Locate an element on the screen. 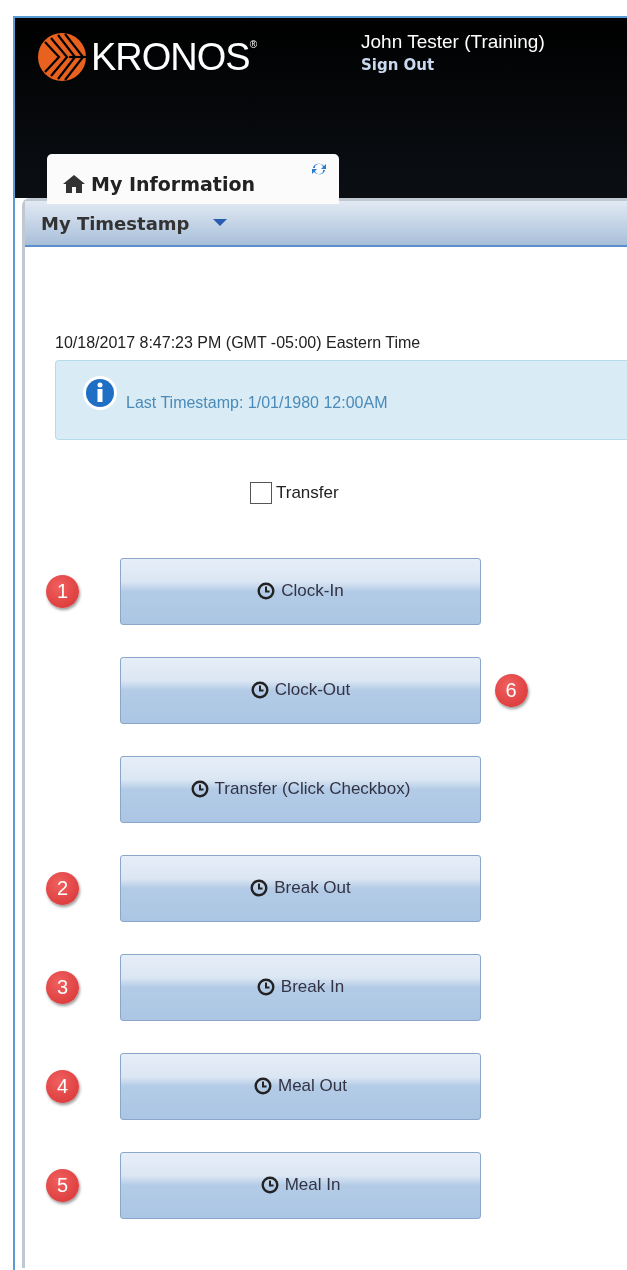 The image size is (627, 1270). logo-icon is located at coordinates (62, 57).